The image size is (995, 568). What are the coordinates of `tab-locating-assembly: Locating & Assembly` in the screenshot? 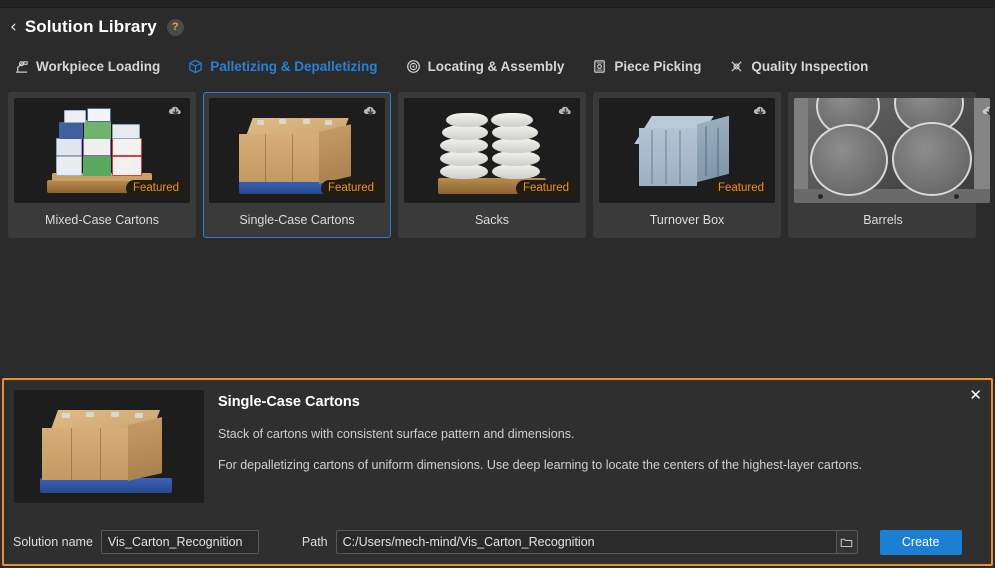 It's located at (485, 66).